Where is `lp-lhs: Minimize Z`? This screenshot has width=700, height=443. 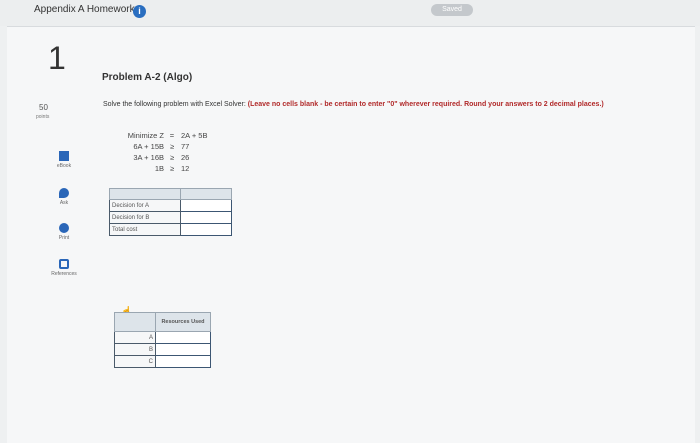
lp-lhs: Minimize Z is located at coordinates (145, 135).